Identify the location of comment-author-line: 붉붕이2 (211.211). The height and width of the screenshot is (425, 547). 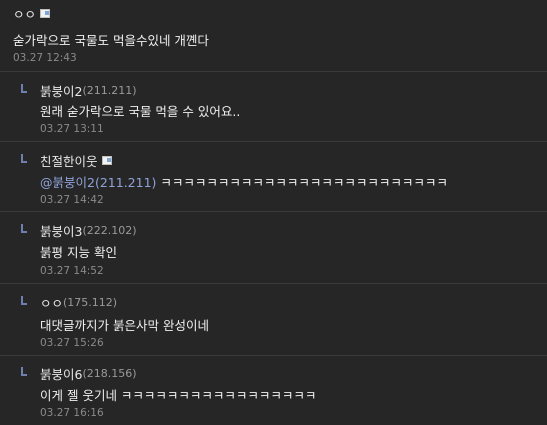
(293, 90).